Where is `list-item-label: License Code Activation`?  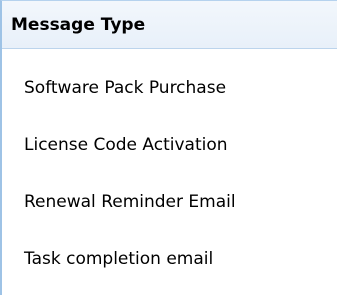 list-item-label: License Code Activation is located at coordinates (126, 145).